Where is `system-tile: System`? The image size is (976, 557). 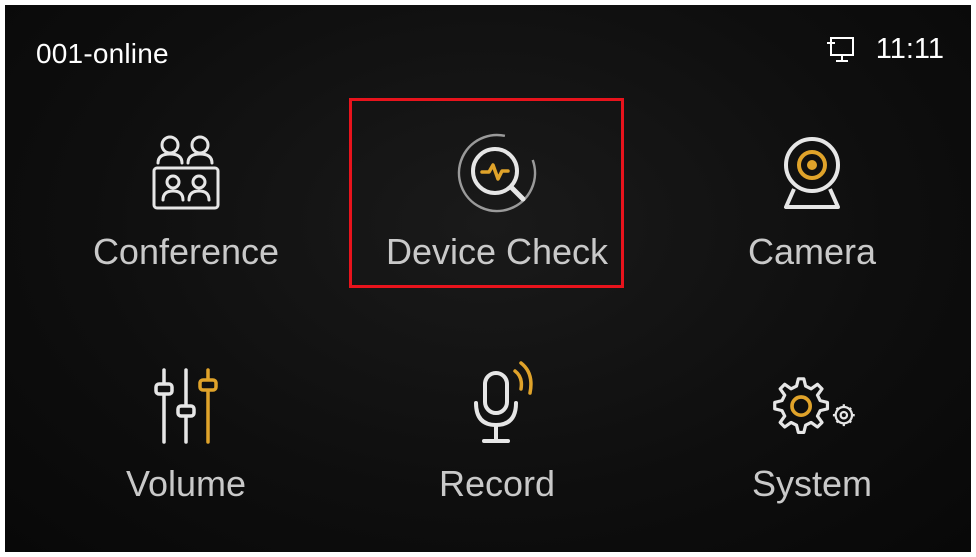
system-tile: System is located at coordinates (812, 431).